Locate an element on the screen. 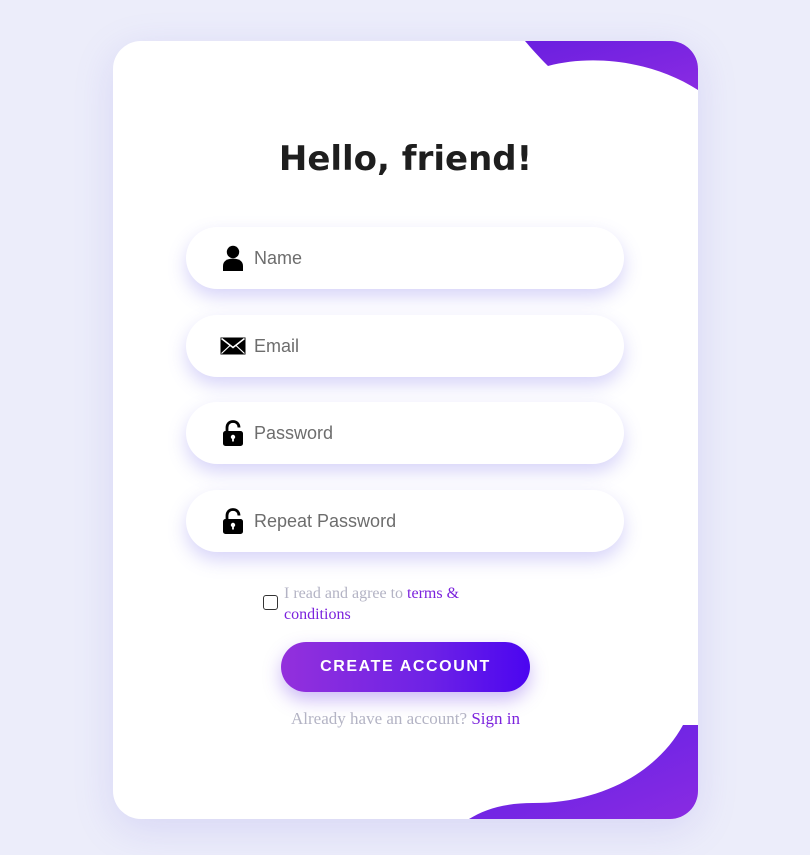 The width and height of the screenshot is (810, 855). top-right-wave is located at coordinates (611, 65).